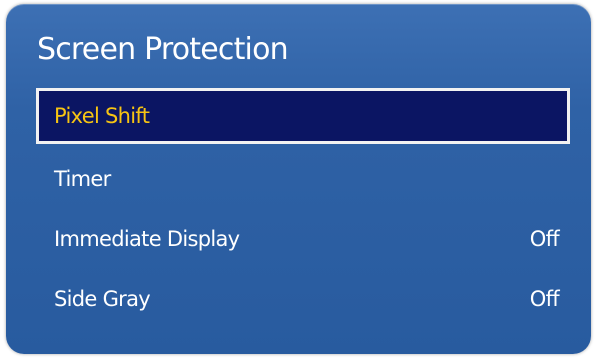 Image resolution: width=596 pixels, height=358 pixels. I want to click on menu-item-immediate-display: Immediate Display Off, so click(303, 239).